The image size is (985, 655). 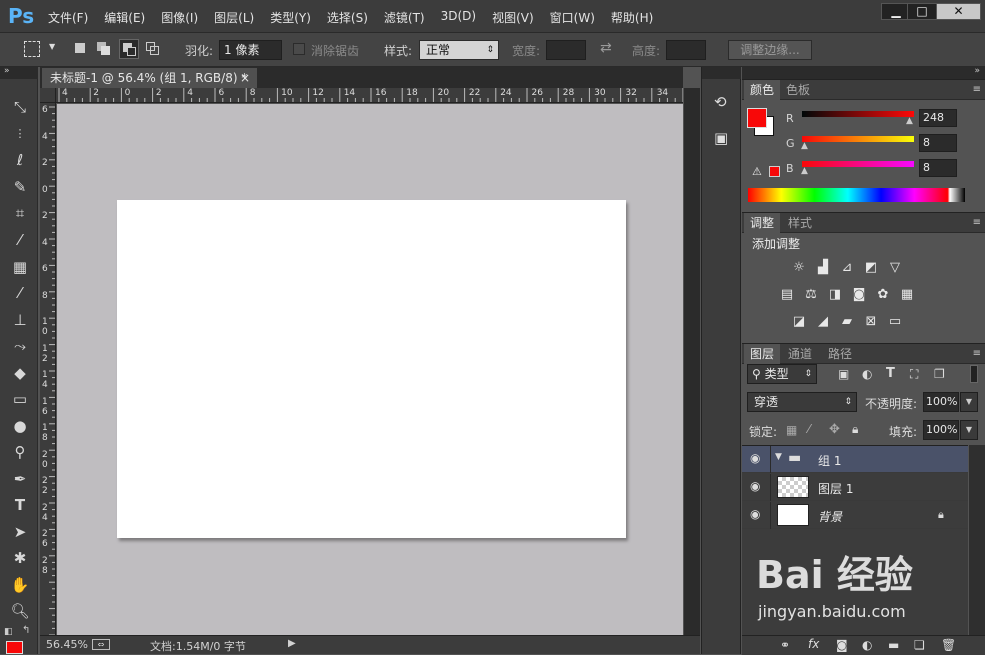 What do you see at coordinates (20, 187) in the screenshot?
I see `quick-selection-tool-icon: ✎` at bounding box center [20, 187].